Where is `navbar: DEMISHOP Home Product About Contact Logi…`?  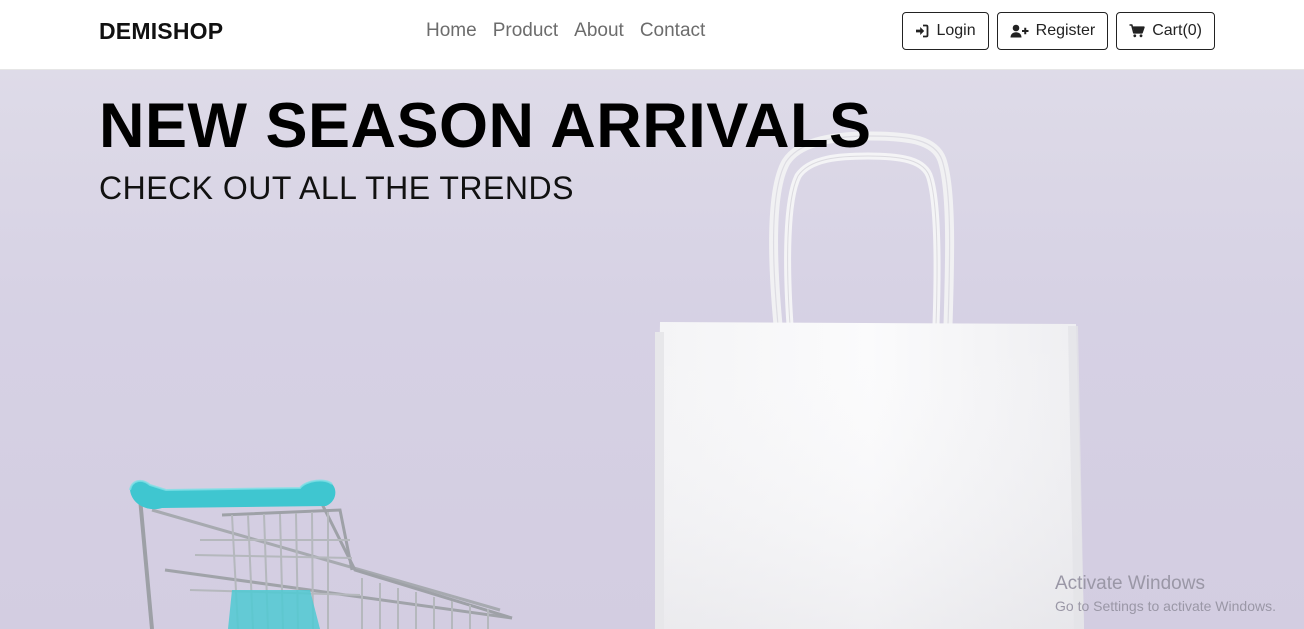 navbar: DEMISHOP Home Product About Contact Logi… is located at coordinates (652, 35).